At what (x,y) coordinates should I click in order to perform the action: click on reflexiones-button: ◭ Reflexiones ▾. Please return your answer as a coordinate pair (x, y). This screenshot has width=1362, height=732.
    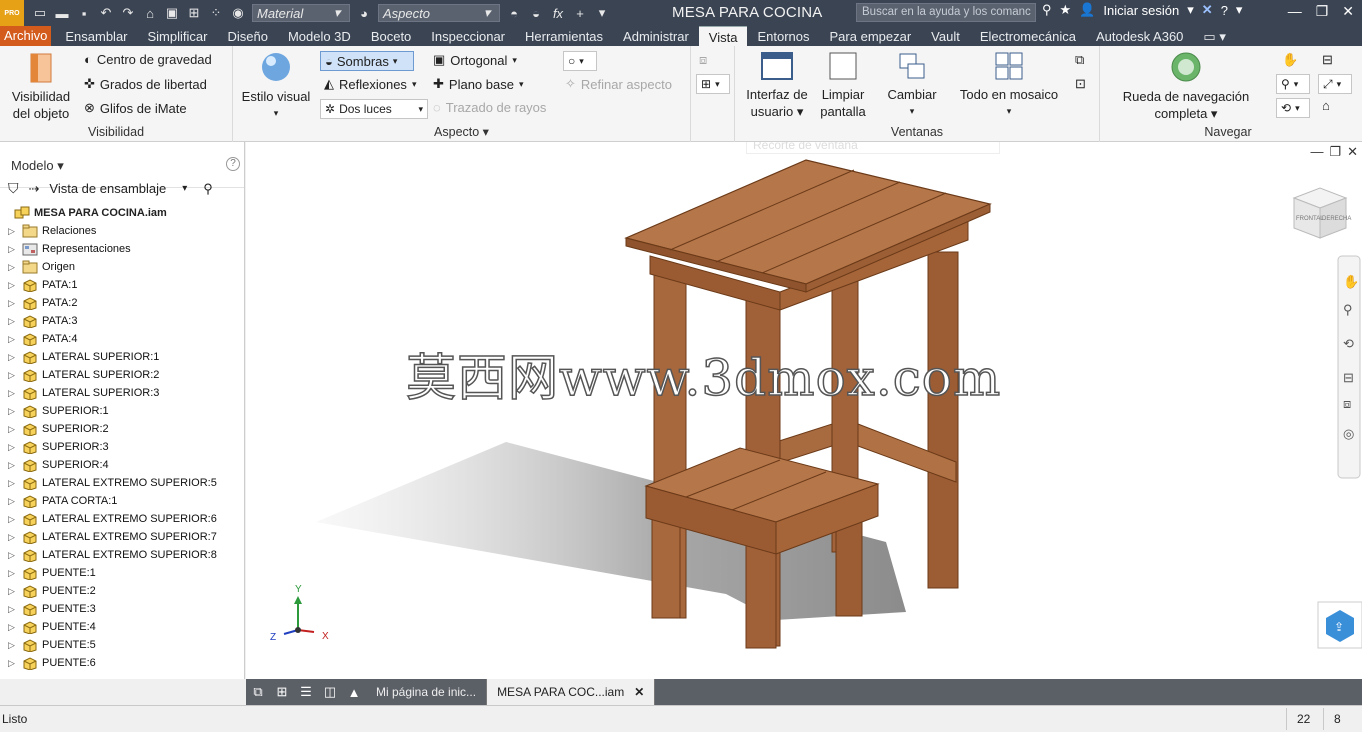
    Looking at the image, I should click on (370, 84).